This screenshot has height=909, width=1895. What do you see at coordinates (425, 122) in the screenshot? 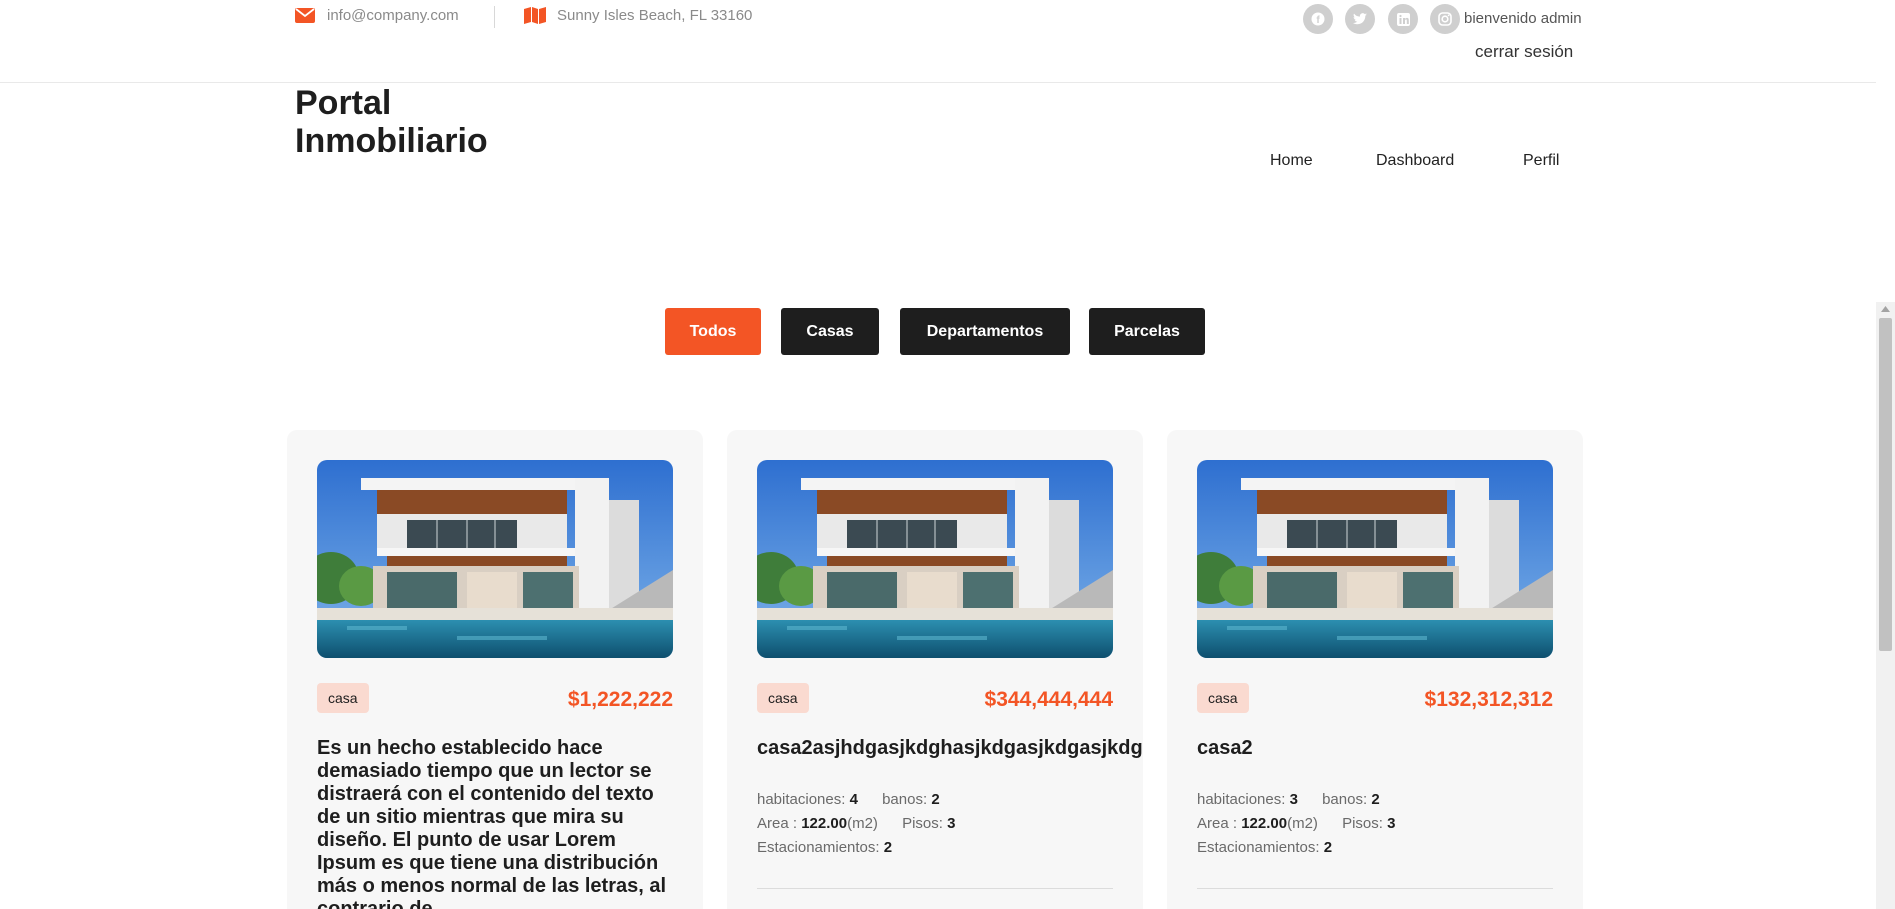
I see `brand-logo: Portal Inmobiliario` at bounding box center [425, 122].